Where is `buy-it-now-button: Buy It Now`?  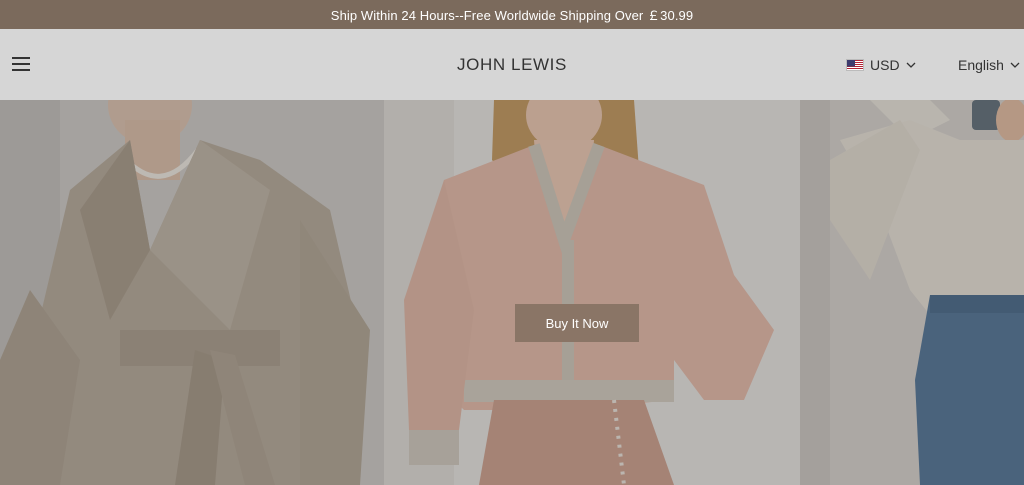
buy-it-now-button: Buy It Now is located at coordinates (577, 323).